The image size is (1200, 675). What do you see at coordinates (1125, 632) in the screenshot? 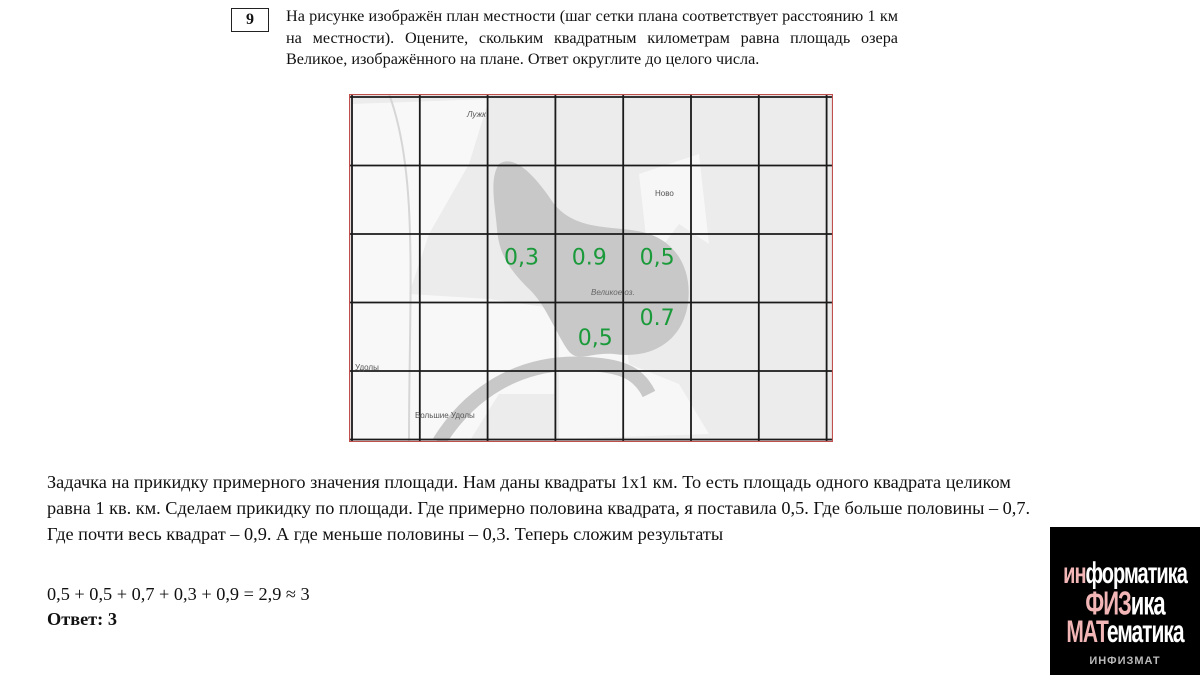
I see `logo-line-matematika: МАТематика` at bounding box center [1125, 632].